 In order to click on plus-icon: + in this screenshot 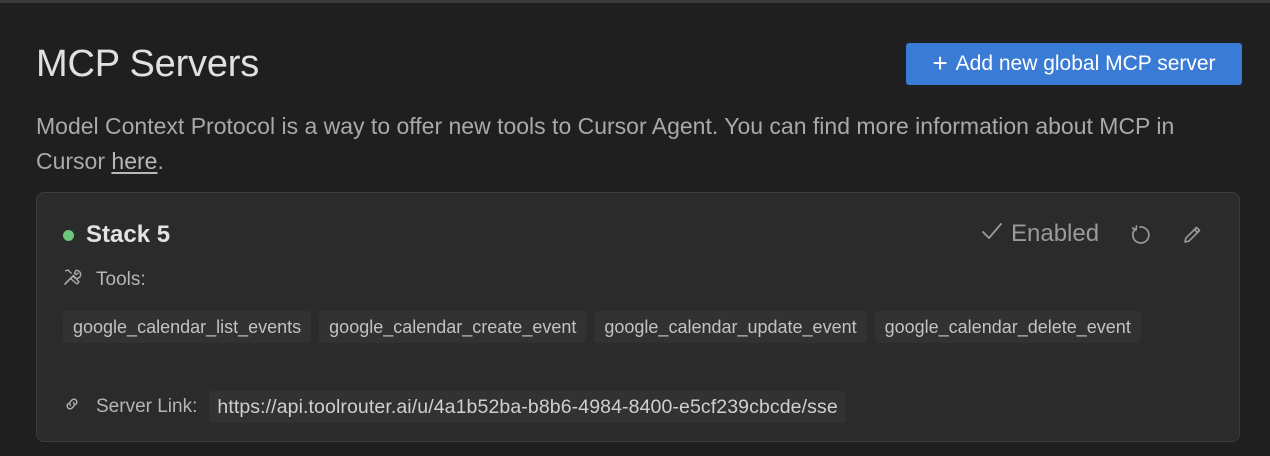, I will do `click(940, 63)`.